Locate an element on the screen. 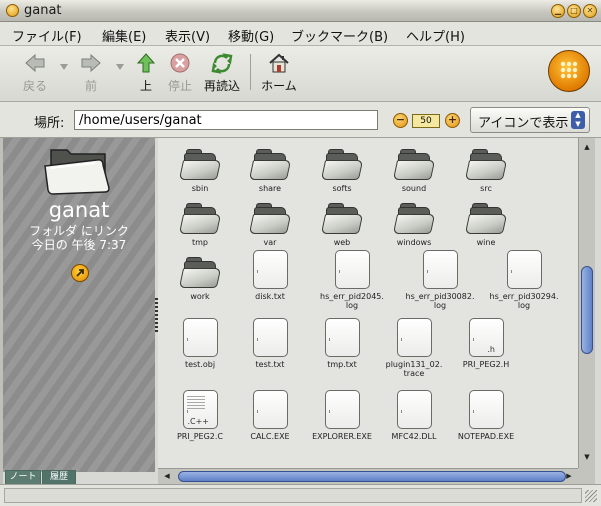 This screenshot has height=506, width=601. file-extension-label: .h is located at coordinates (491, 349).